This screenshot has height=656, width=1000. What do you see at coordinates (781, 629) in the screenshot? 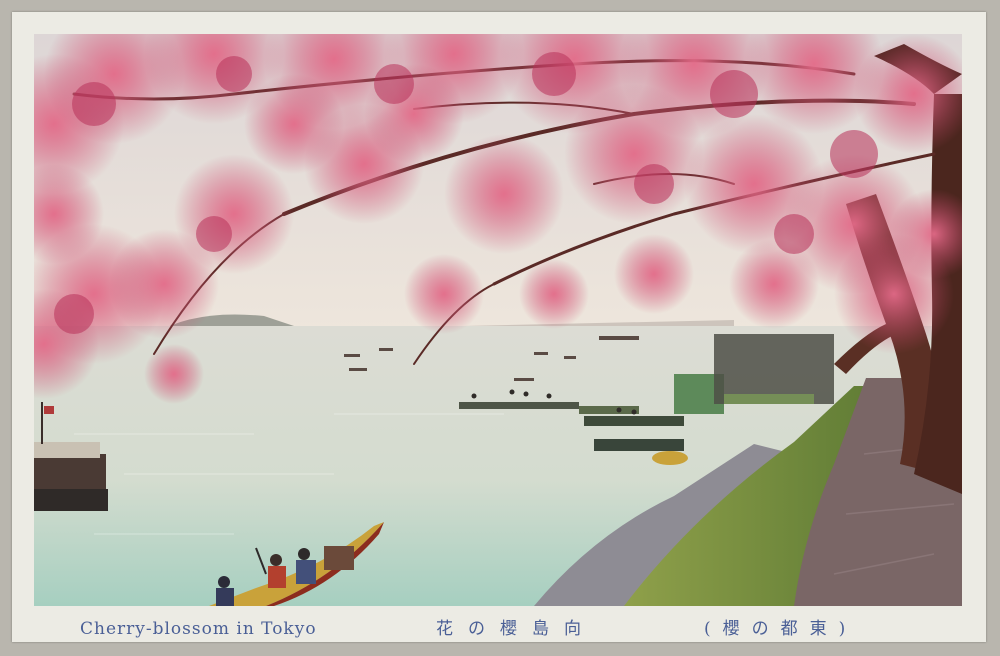
I see `caption-japanese-series: (櫻の都東)` at bounding box center [781, 629].